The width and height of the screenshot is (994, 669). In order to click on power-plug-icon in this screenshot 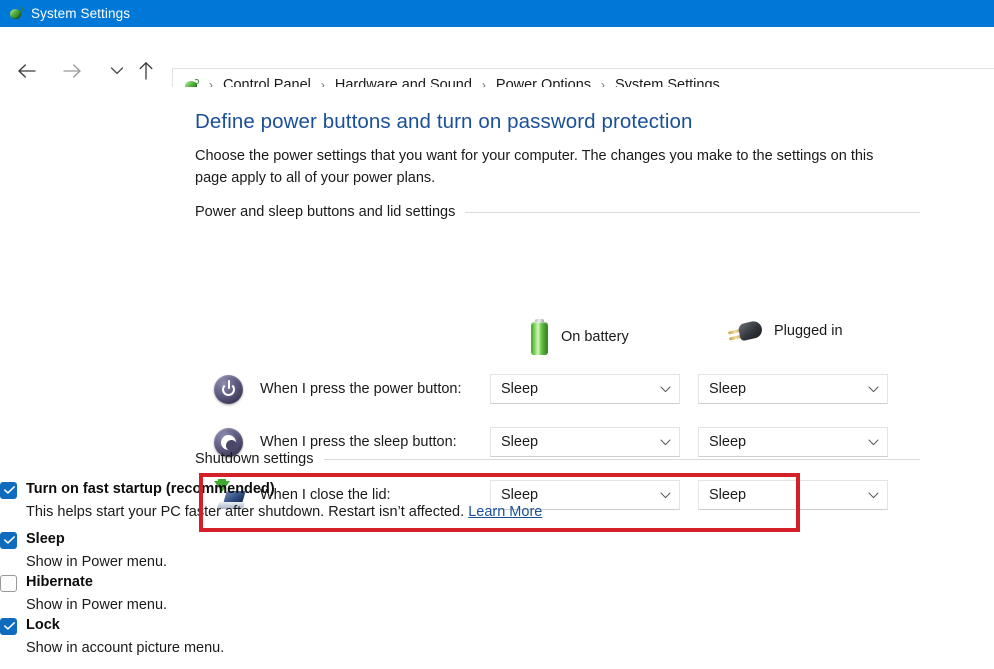, I will do `click(745, 331)`.